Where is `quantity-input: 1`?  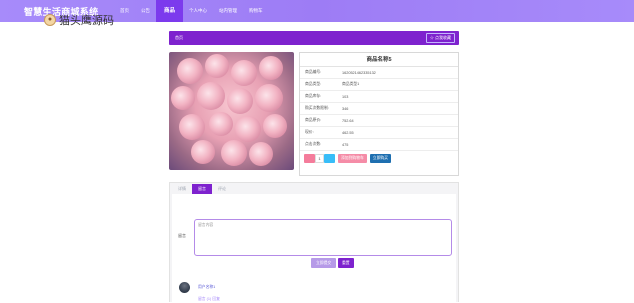
quantity-input: 1 is located at coordinates (319, 158).